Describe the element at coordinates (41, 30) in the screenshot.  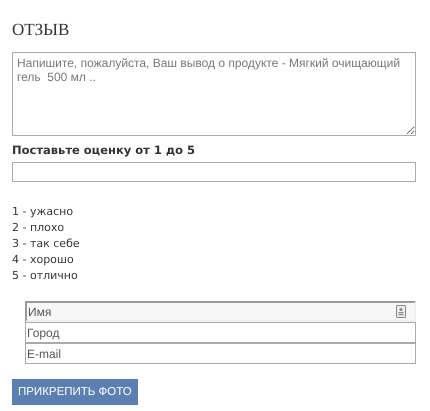
I see `section-title: ОТЗЫВ` at that location.